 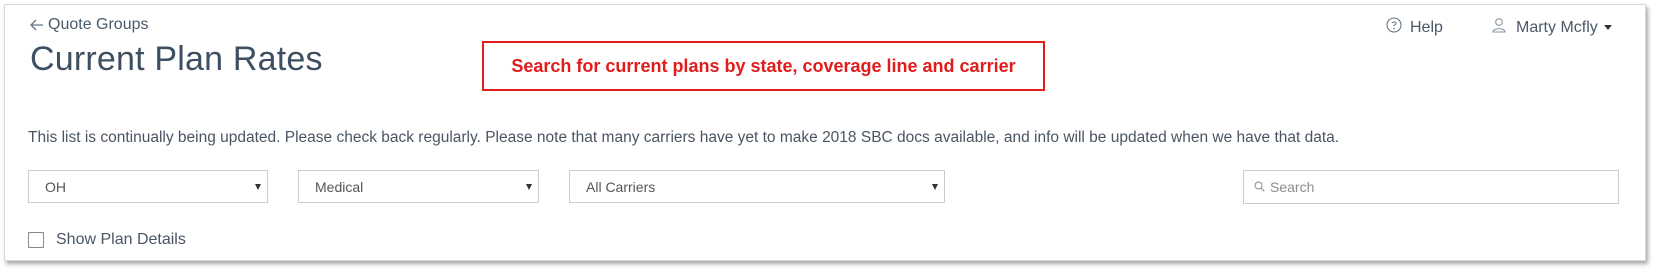 What do you see at coordinates (98, 24) in the screenshot?
I see `back-link-label: Quote Groups` at bounding box center [98, 24].